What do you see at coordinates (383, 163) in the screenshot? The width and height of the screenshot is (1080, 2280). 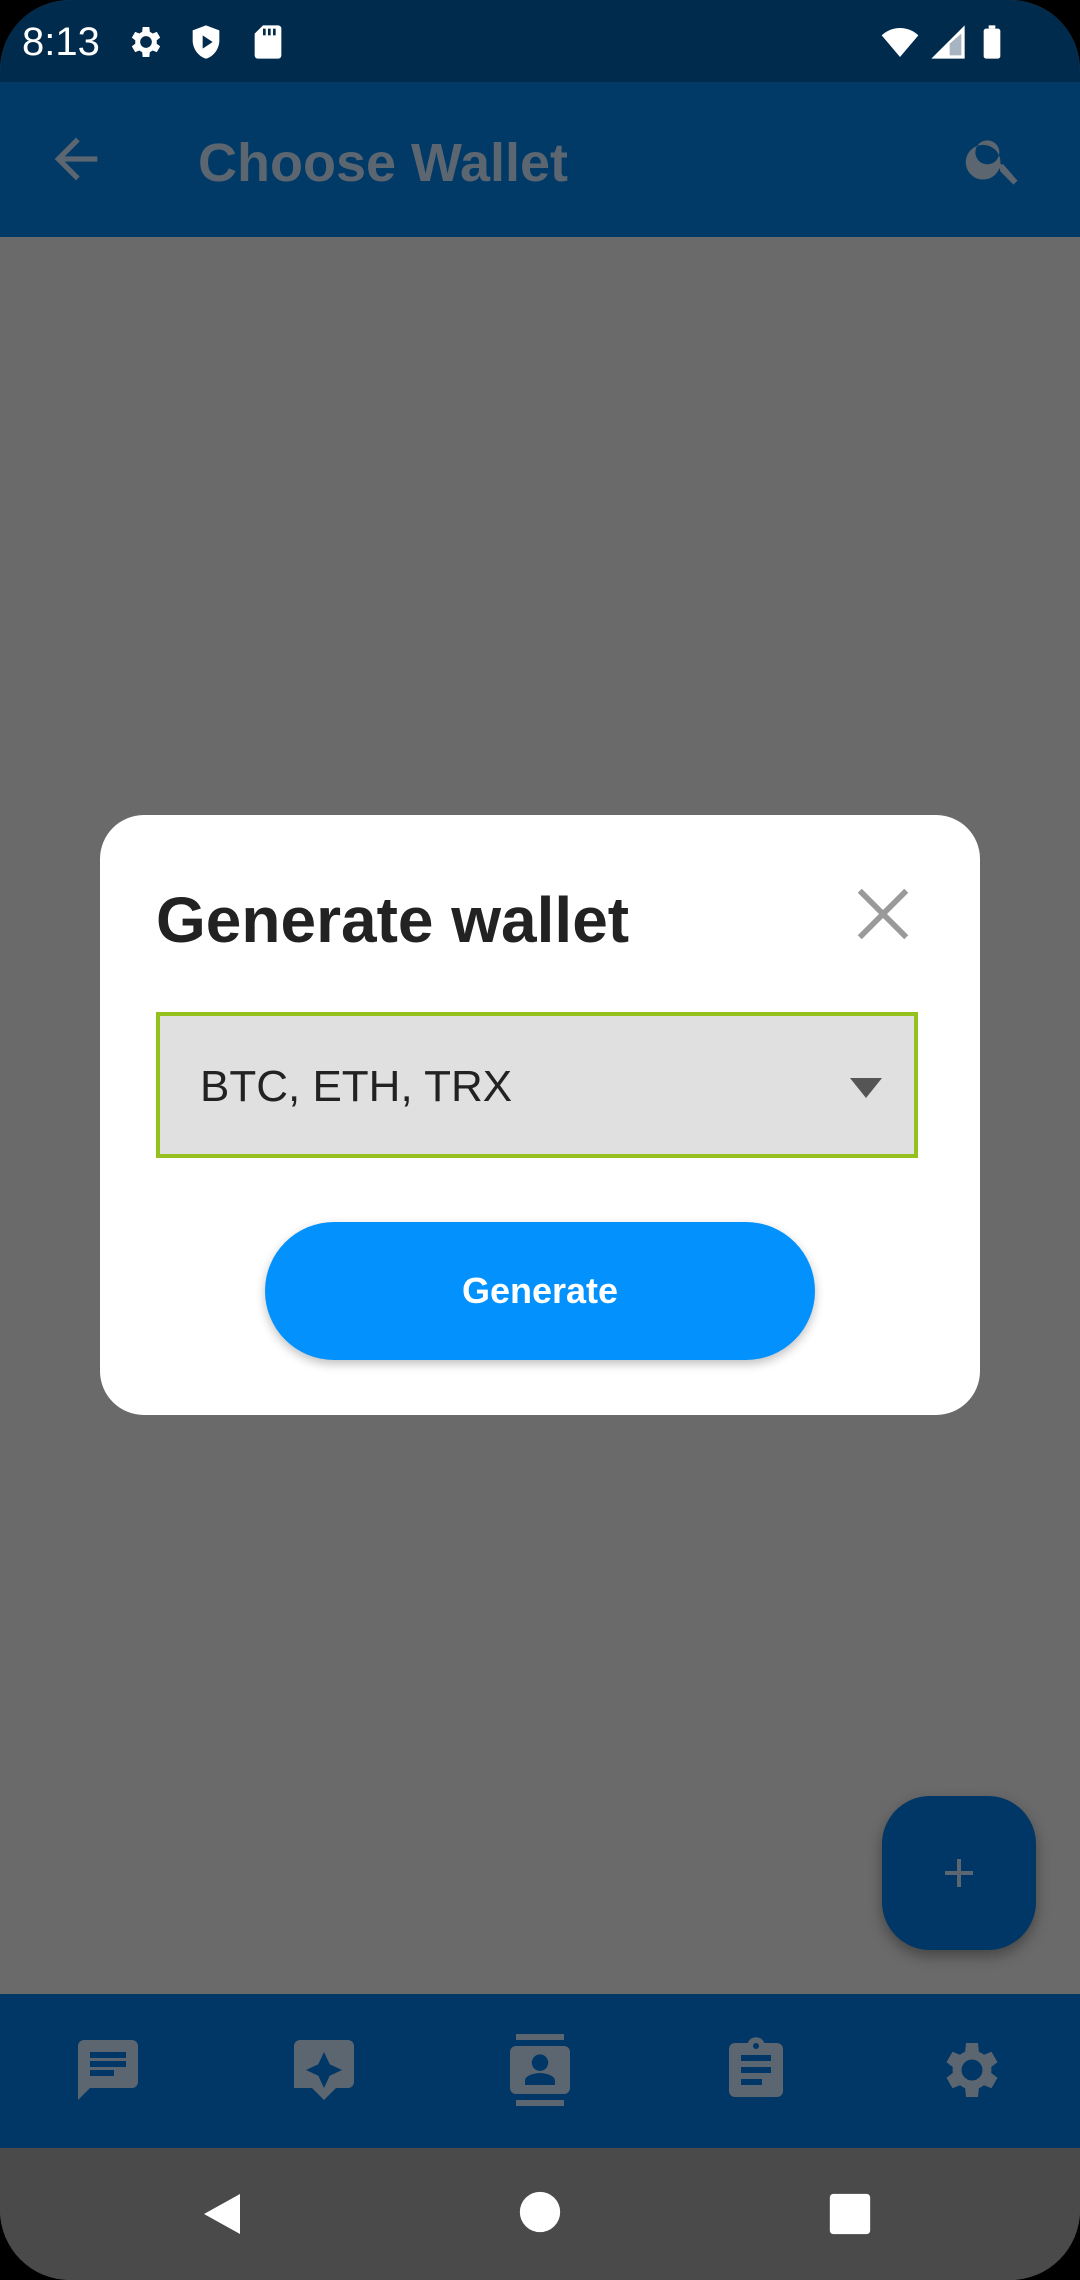 I see `page-title: Choose Wallet` at bounding box center [383, 163].